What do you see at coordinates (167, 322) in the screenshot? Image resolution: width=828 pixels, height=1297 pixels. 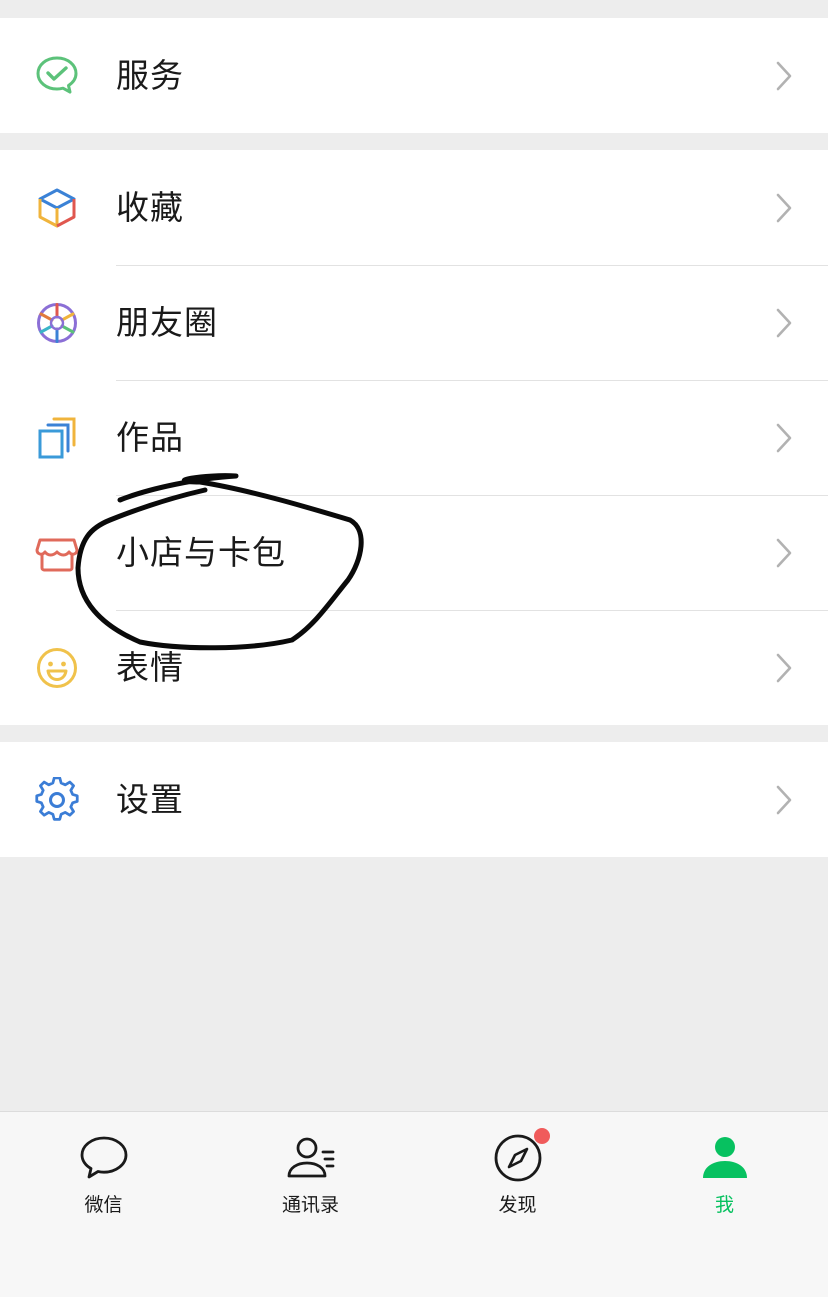 I see `menu-item-label: 朋友圈` at bounding box center [167, 322].